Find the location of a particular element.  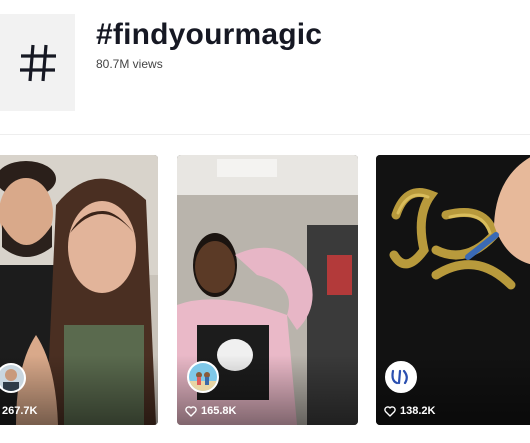

page-title: #findyourmagic is located at coordinates (209, 34).